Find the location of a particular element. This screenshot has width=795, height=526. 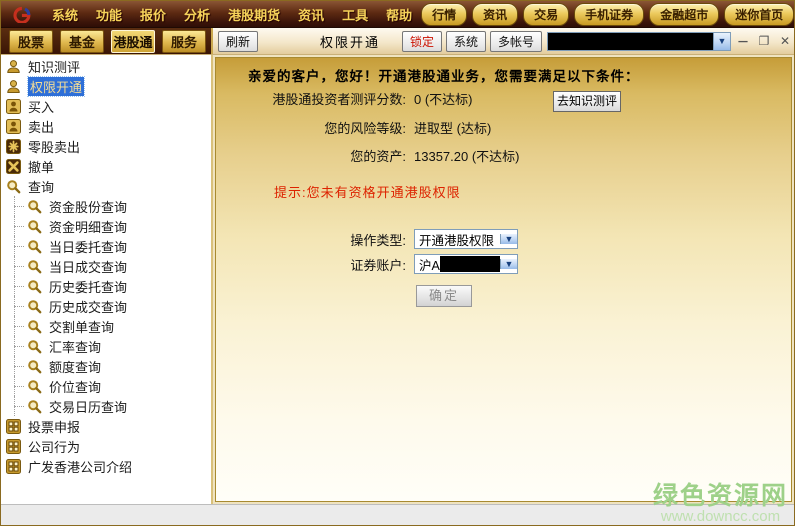

sidebar-item-trading-calendar-query: 交易日历查询 is located at coordinates (106, 406).